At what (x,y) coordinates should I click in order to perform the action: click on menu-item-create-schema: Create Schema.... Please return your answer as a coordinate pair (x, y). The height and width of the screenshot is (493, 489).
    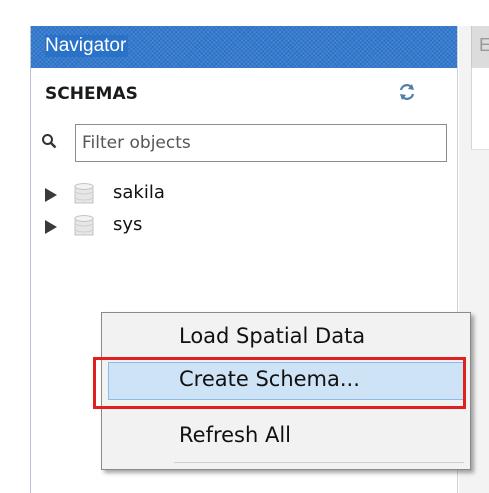
    Looking at the image, I should click on (286, 381).